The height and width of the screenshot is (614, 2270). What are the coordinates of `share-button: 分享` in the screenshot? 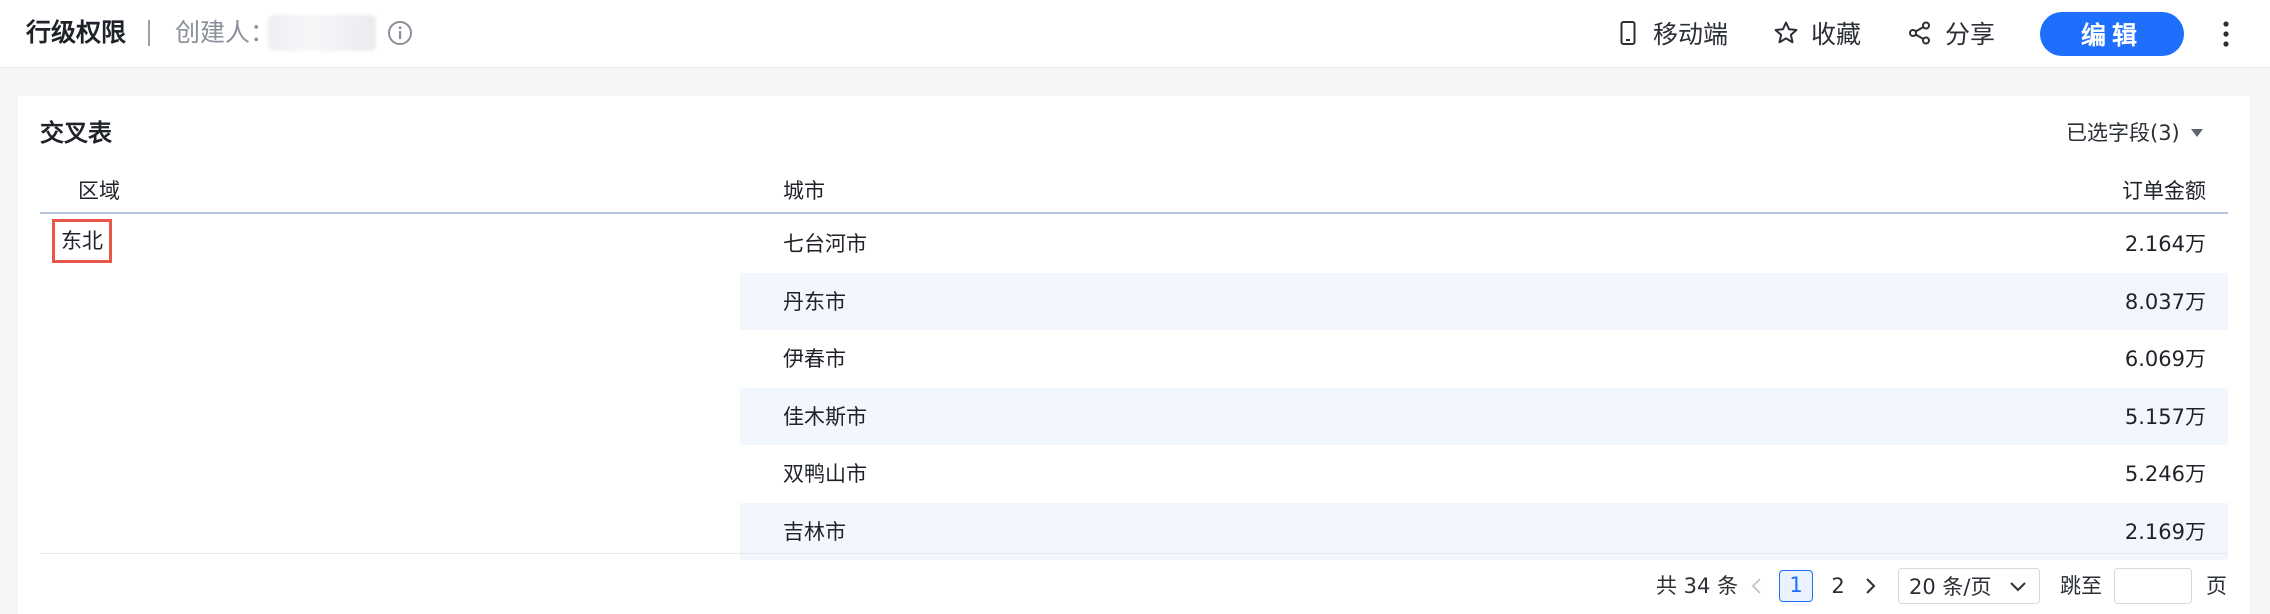 It's located at (1951, 33).